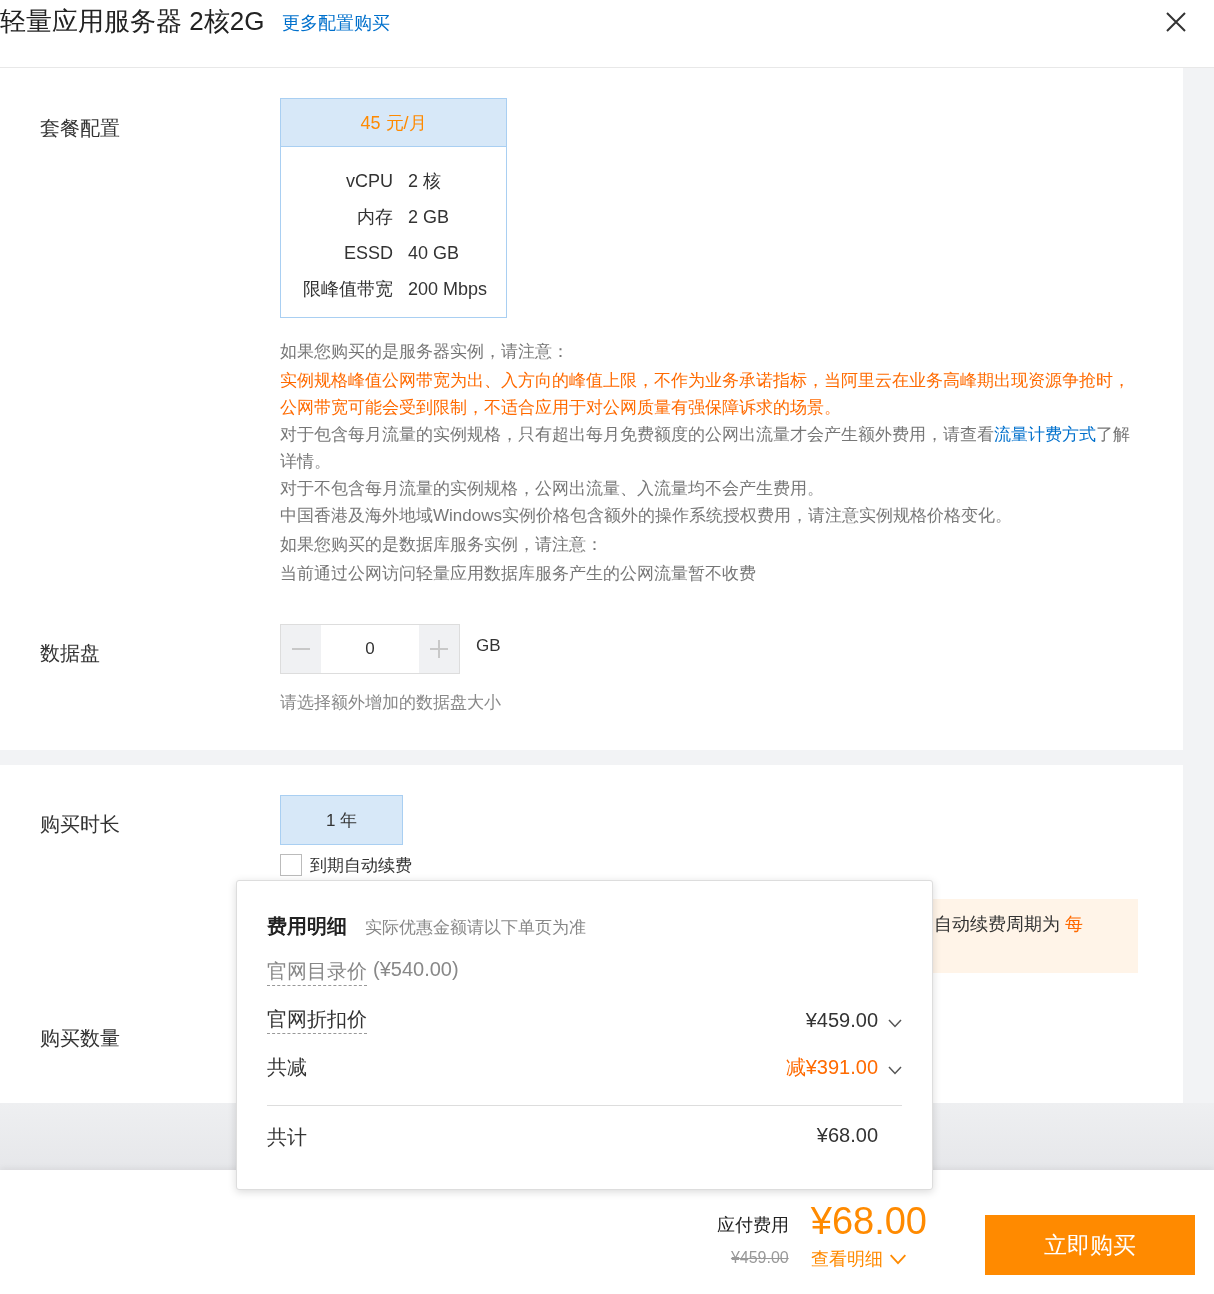 The image size is (1214, 1294). I want to click on plus-icon, so click(439, 649).